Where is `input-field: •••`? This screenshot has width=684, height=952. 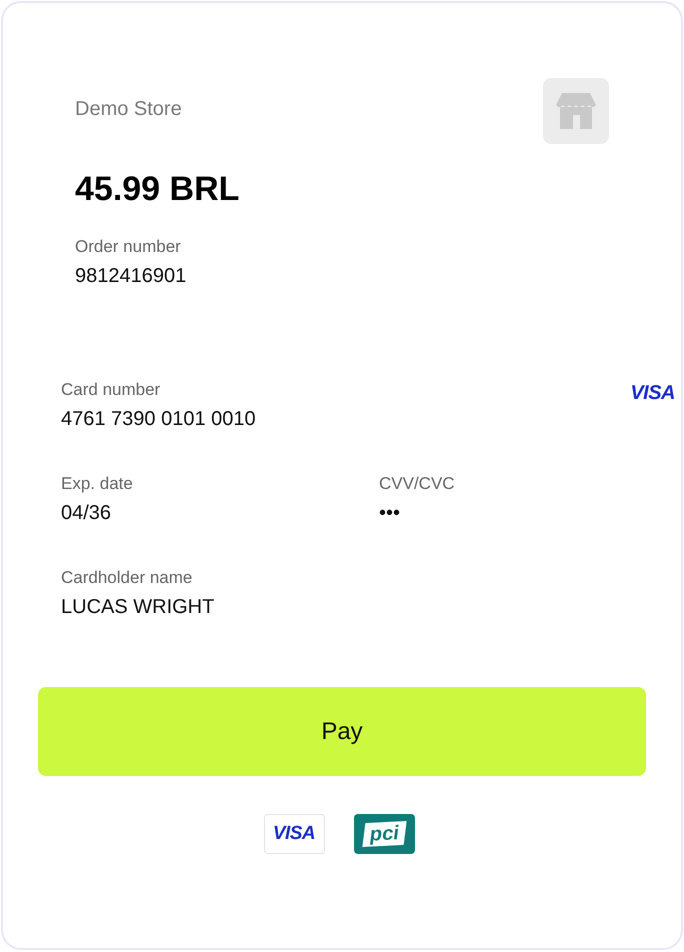 input-field: ••• is located at coordinates (529, 513).